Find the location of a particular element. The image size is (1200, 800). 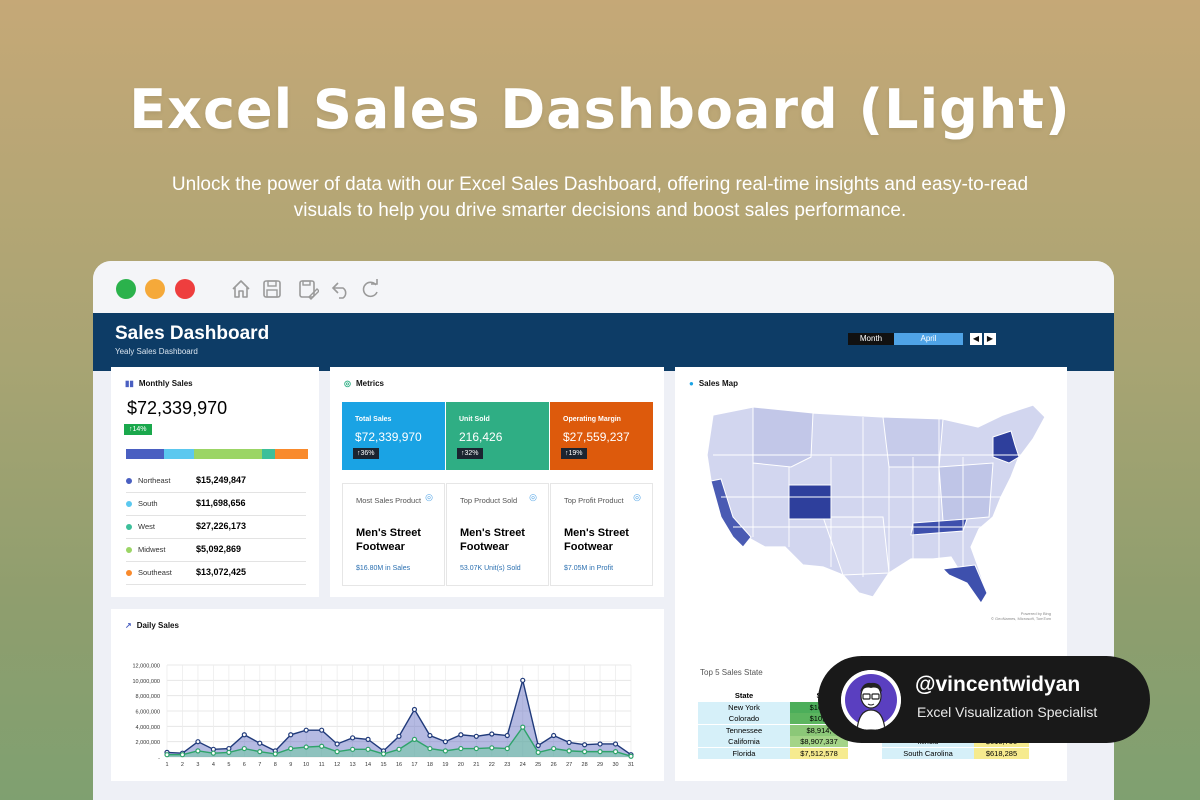

x-tick-label: 29 is located at coordinates (600, 765).